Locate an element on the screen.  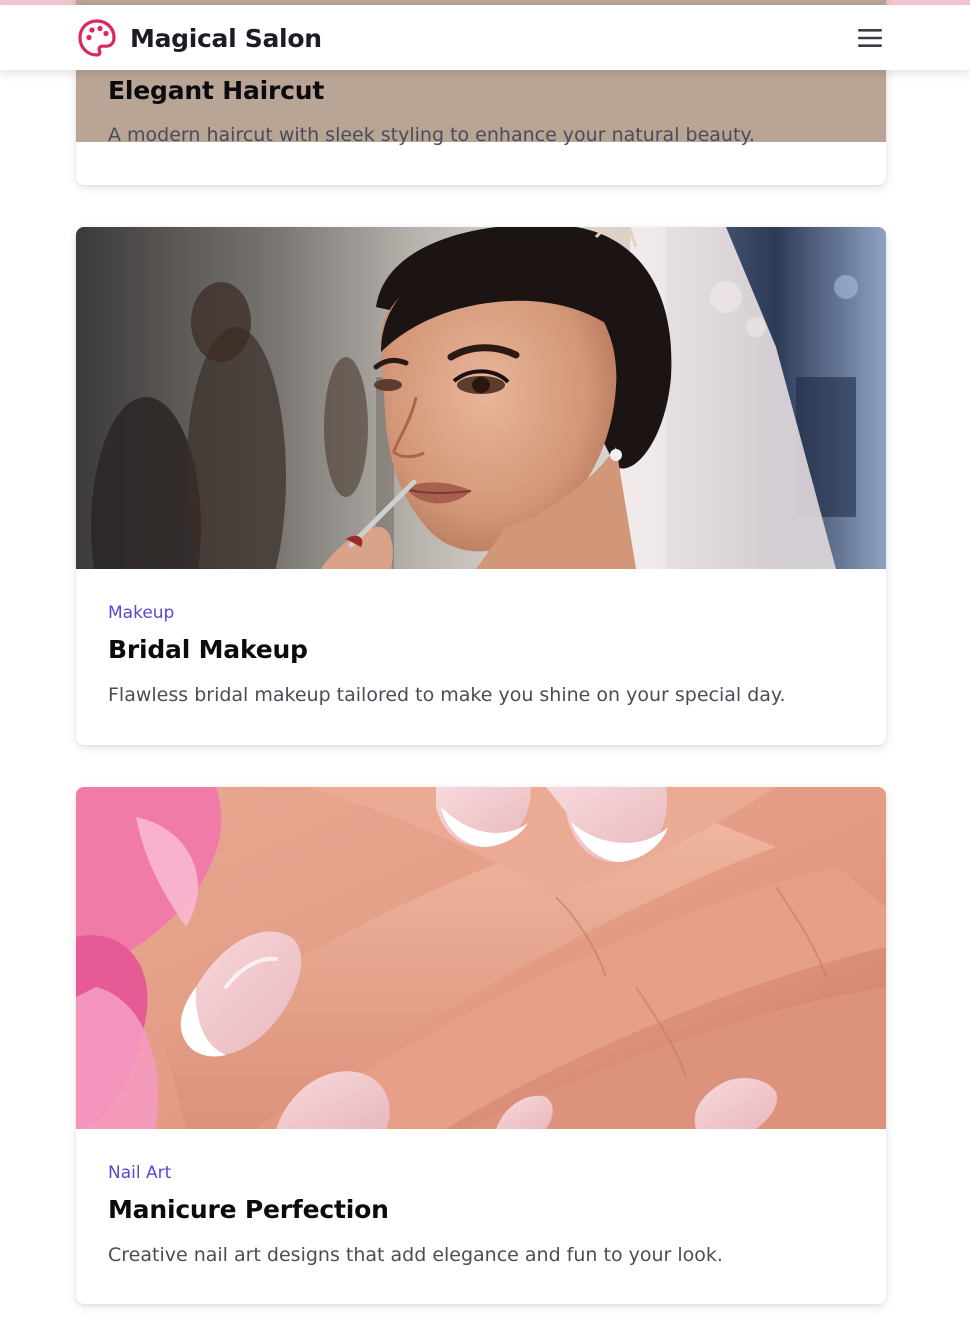
service-title: Bridal Makeup is located at coordinates (208, 649).